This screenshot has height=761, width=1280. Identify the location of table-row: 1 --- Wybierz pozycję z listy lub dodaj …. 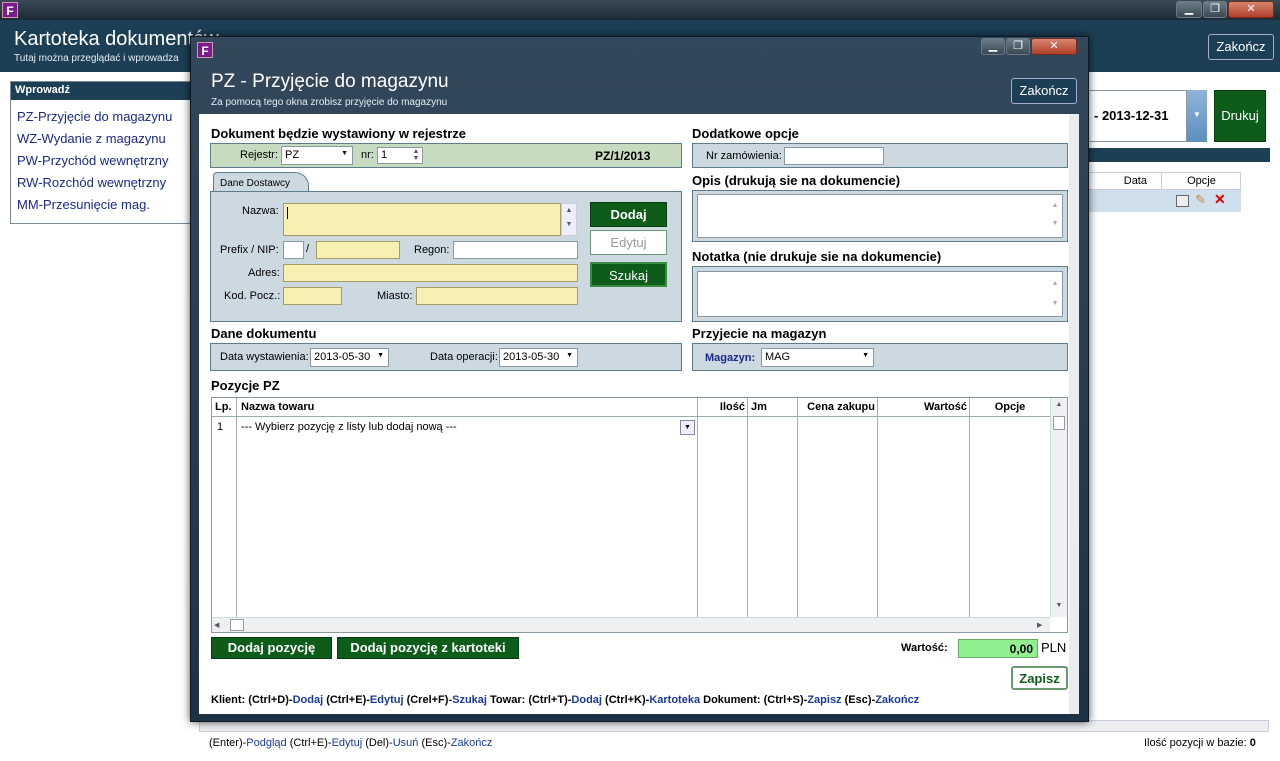
(631, 427).